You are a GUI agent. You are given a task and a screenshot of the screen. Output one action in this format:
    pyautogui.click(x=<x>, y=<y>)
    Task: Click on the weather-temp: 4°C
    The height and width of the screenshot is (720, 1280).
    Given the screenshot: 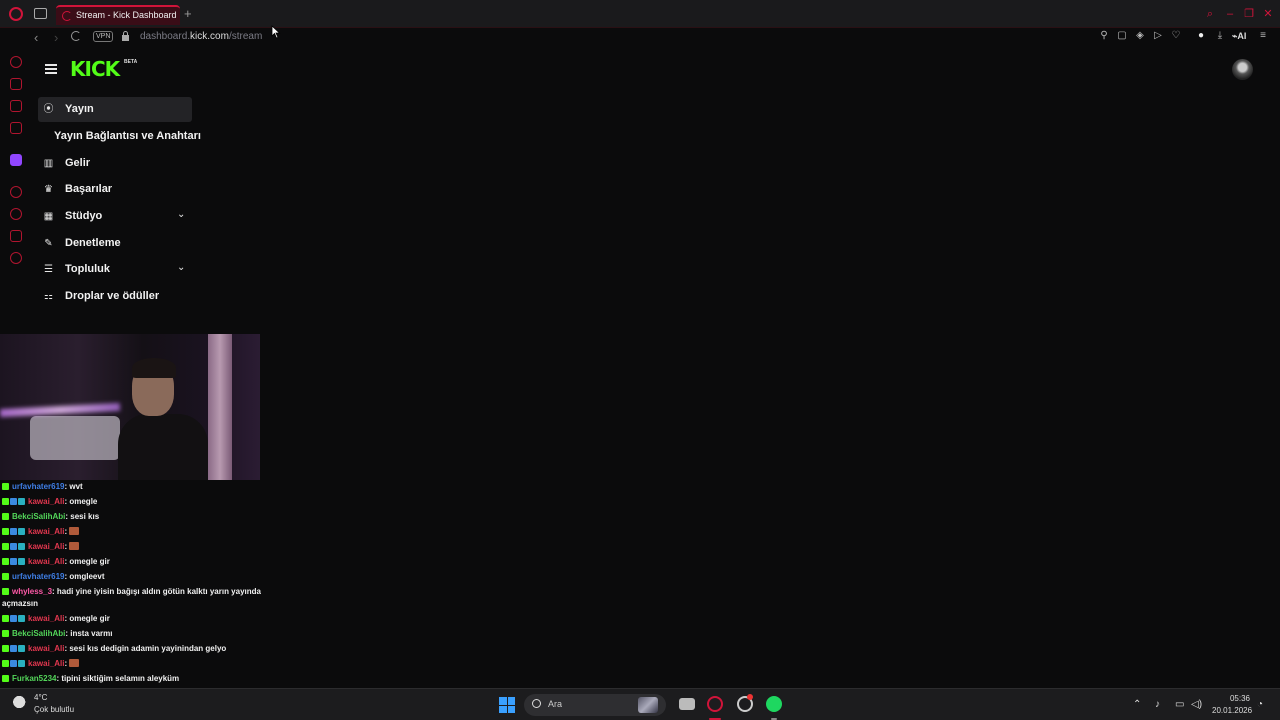 What is the action you would take?
    pyautogui.click(x=40, y=697)
    